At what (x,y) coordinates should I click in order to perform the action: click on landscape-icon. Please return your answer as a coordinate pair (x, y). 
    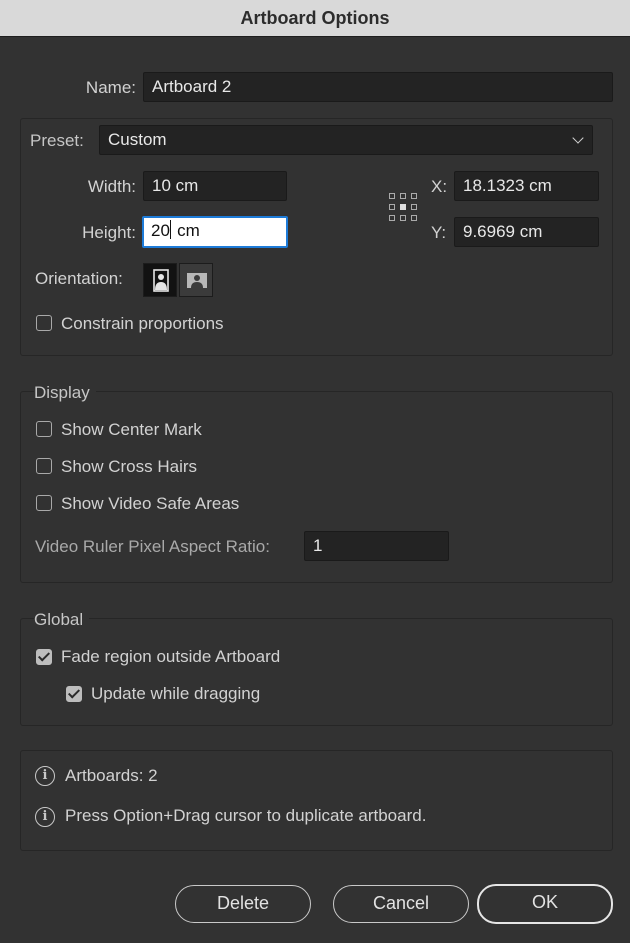
    Looking at the image, I should click on (197, 280).